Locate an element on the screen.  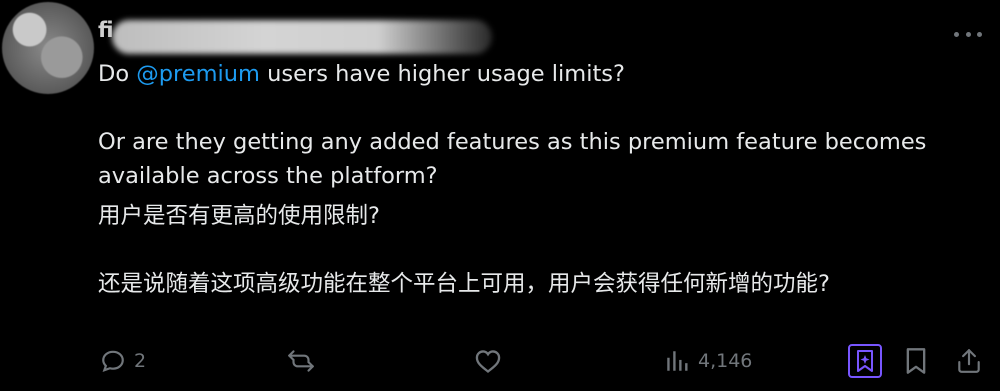
action-bar: 2 4,146 is located at coordinates (500, 361).